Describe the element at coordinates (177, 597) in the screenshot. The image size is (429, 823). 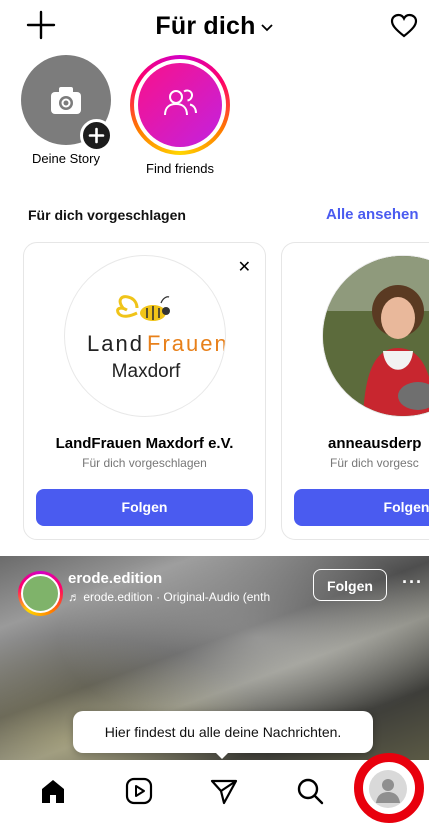
I see `audio-label: erode.edition · Original-Audio (enth` at that location.